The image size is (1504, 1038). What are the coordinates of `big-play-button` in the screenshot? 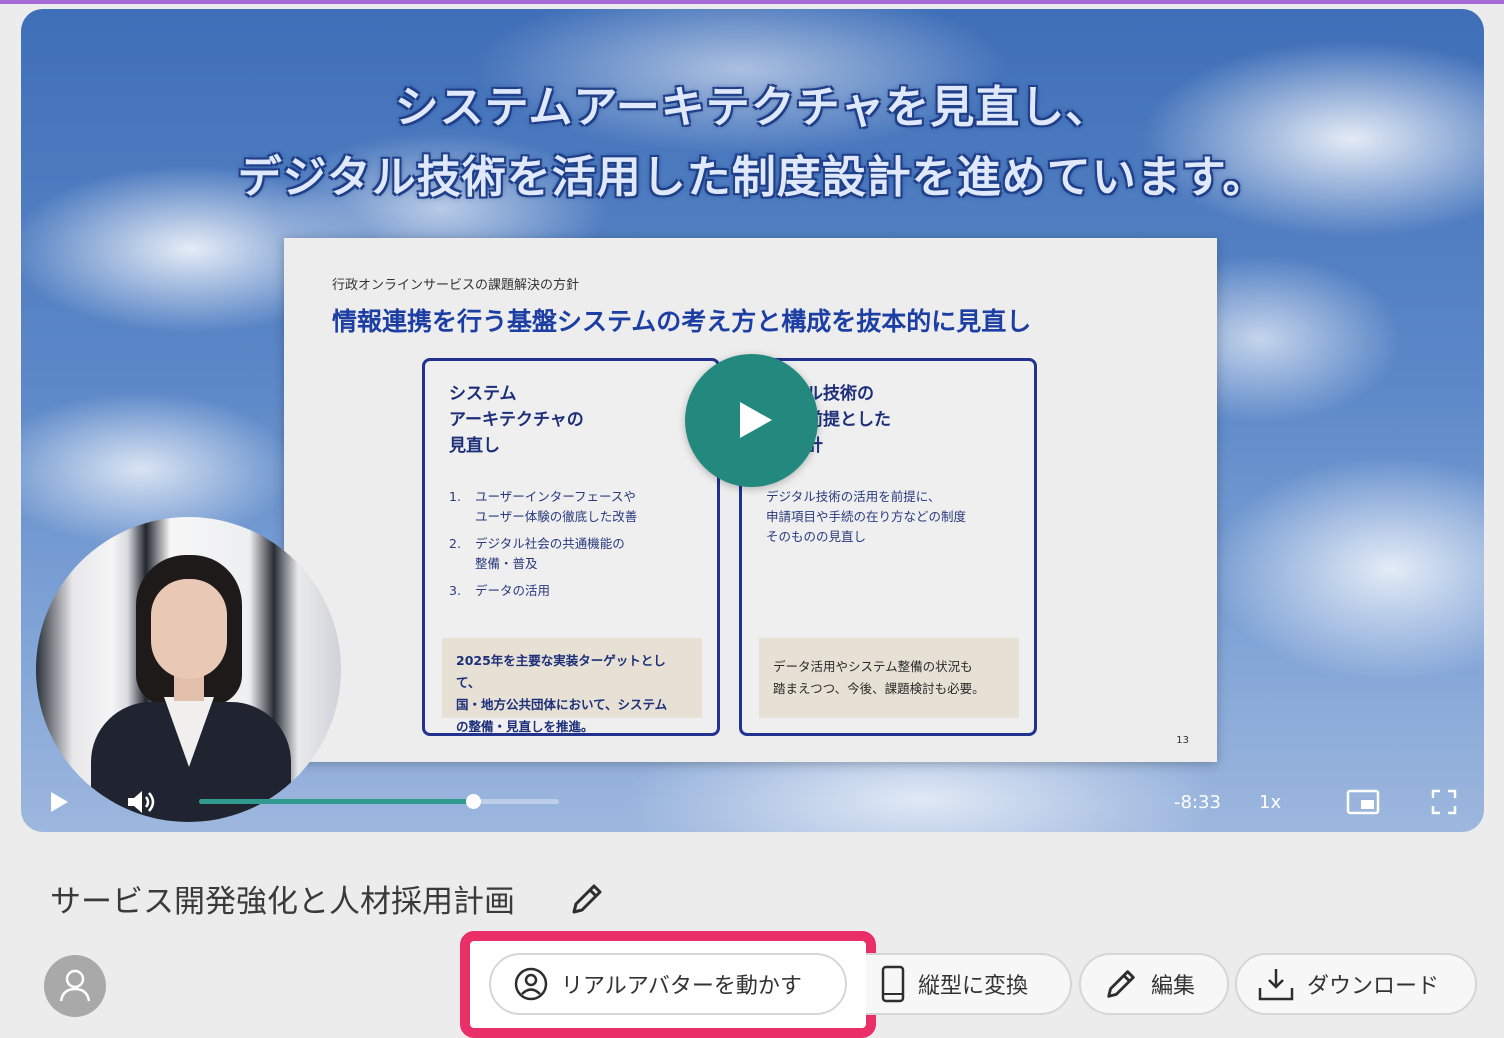 It's located at (751, 420).